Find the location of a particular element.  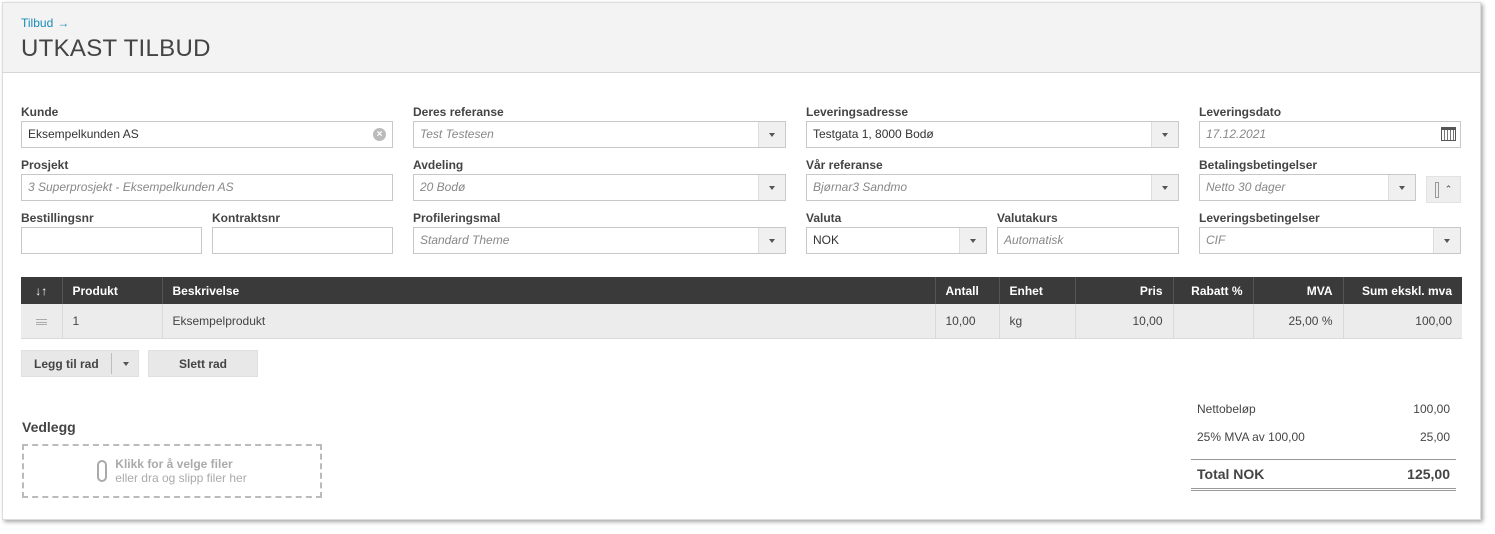

profileringsmal-field: Profileringsmal Standard Theme is located at coordinates (599, 232).